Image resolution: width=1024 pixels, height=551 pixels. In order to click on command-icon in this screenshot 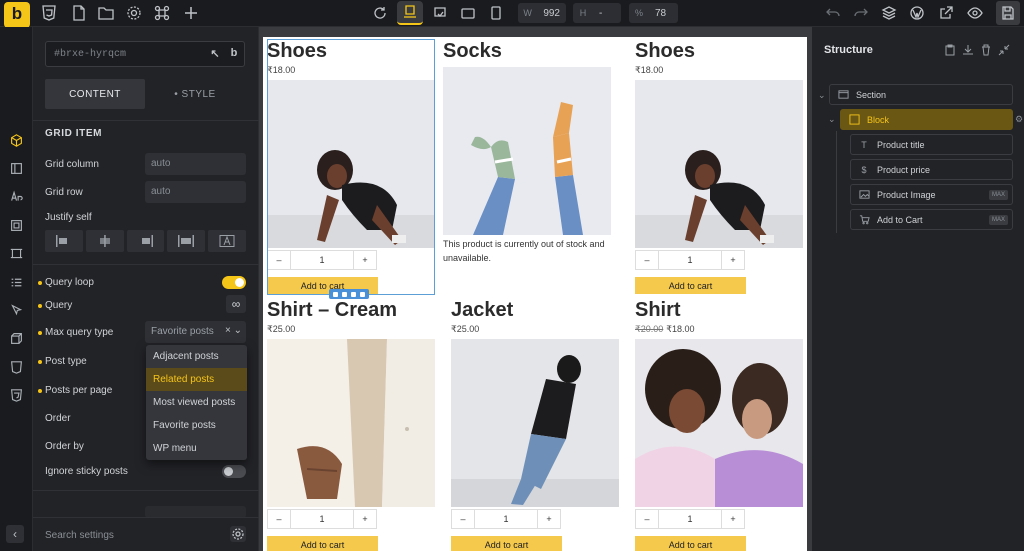, I will do `click(162, 13)`.